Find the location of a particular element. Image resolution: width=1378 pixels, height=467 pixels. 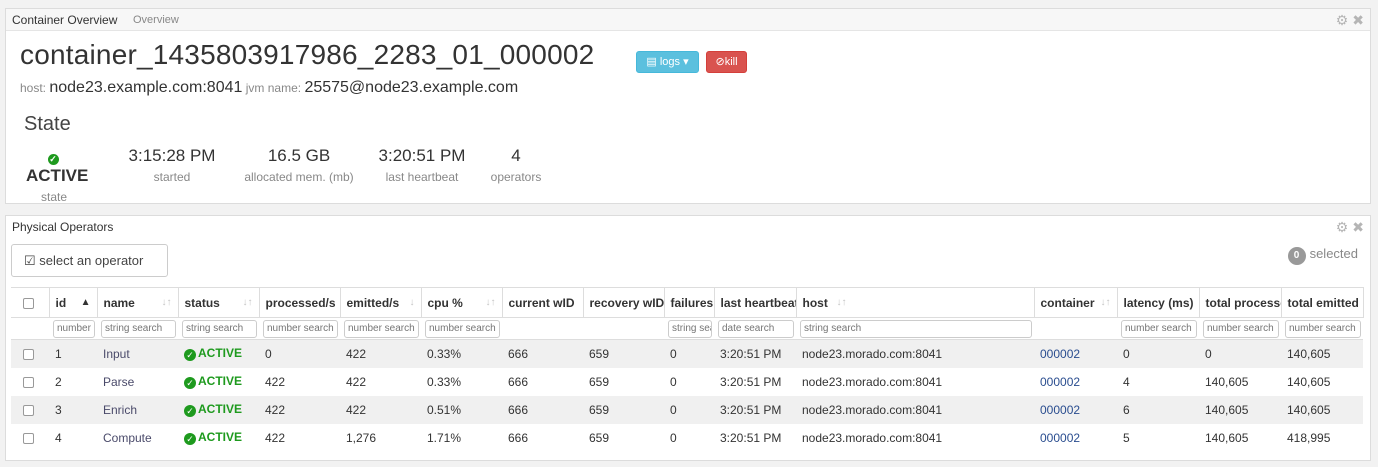

filter-name is located at coordinates (138, 328).